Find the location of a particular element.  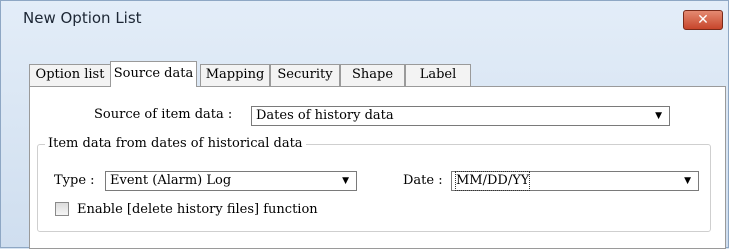

tab-label: Option list is located at coordinates (70, 74).